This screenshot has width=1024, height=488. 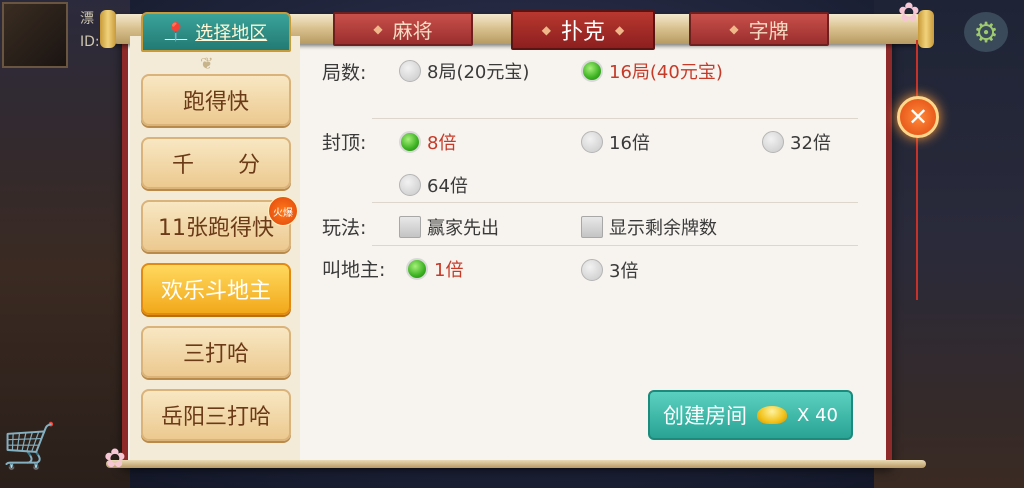 What do you see at coordinates (65, 244) in the screenshot?
I see `background-left` at bounding box center [65, 244].